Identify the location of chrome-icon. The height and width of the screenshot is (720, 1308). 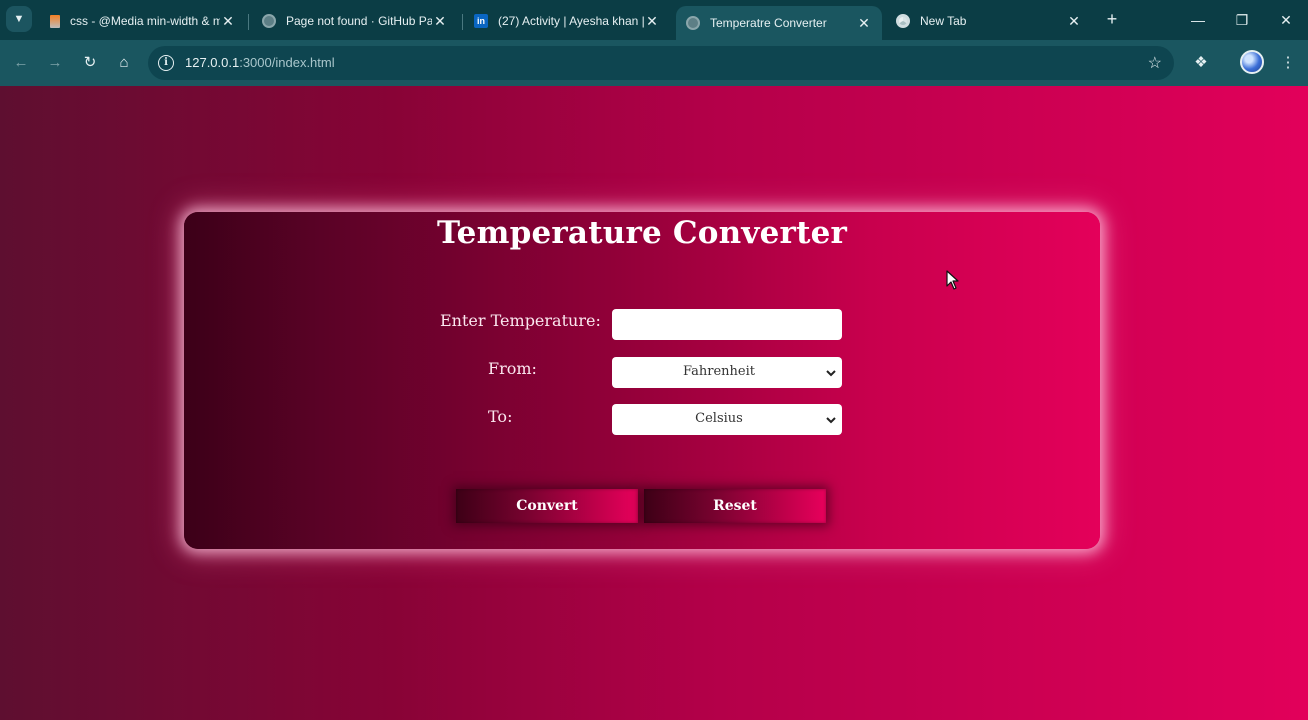
(903, 21).